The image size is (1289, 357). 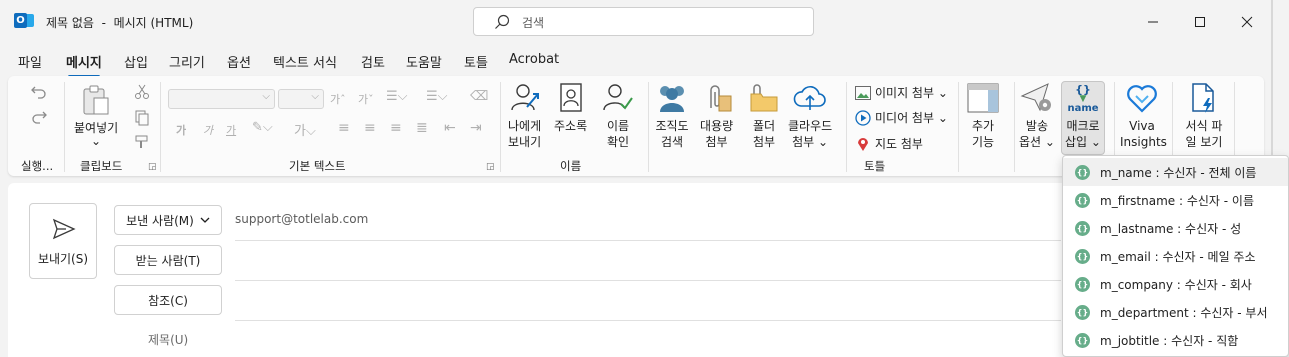 I want to click on bold-button: 가, so click(x=181, y=130).